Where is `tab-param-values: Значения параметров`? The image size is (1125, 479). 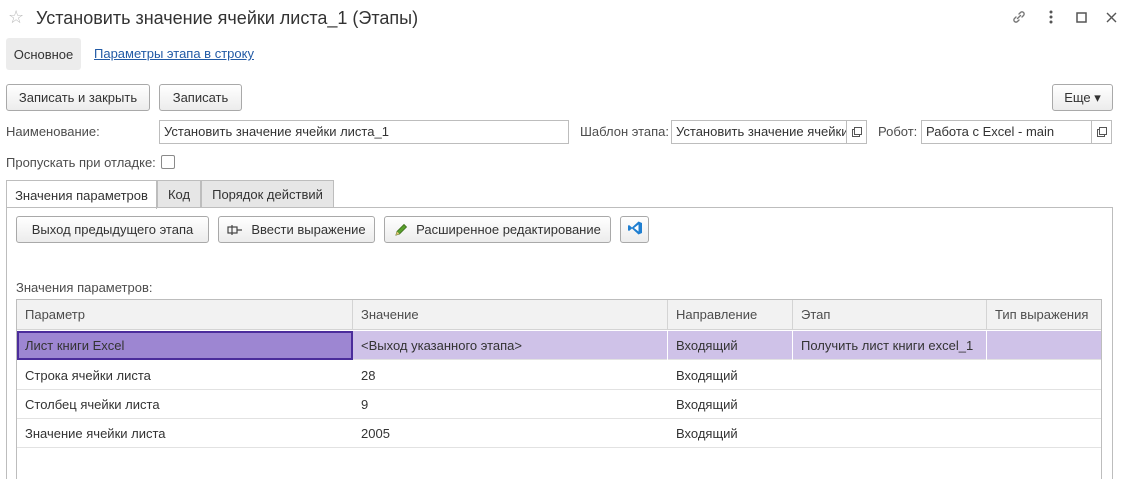
tab-param-values: Значения параметров is located at coordinates (81, 194).